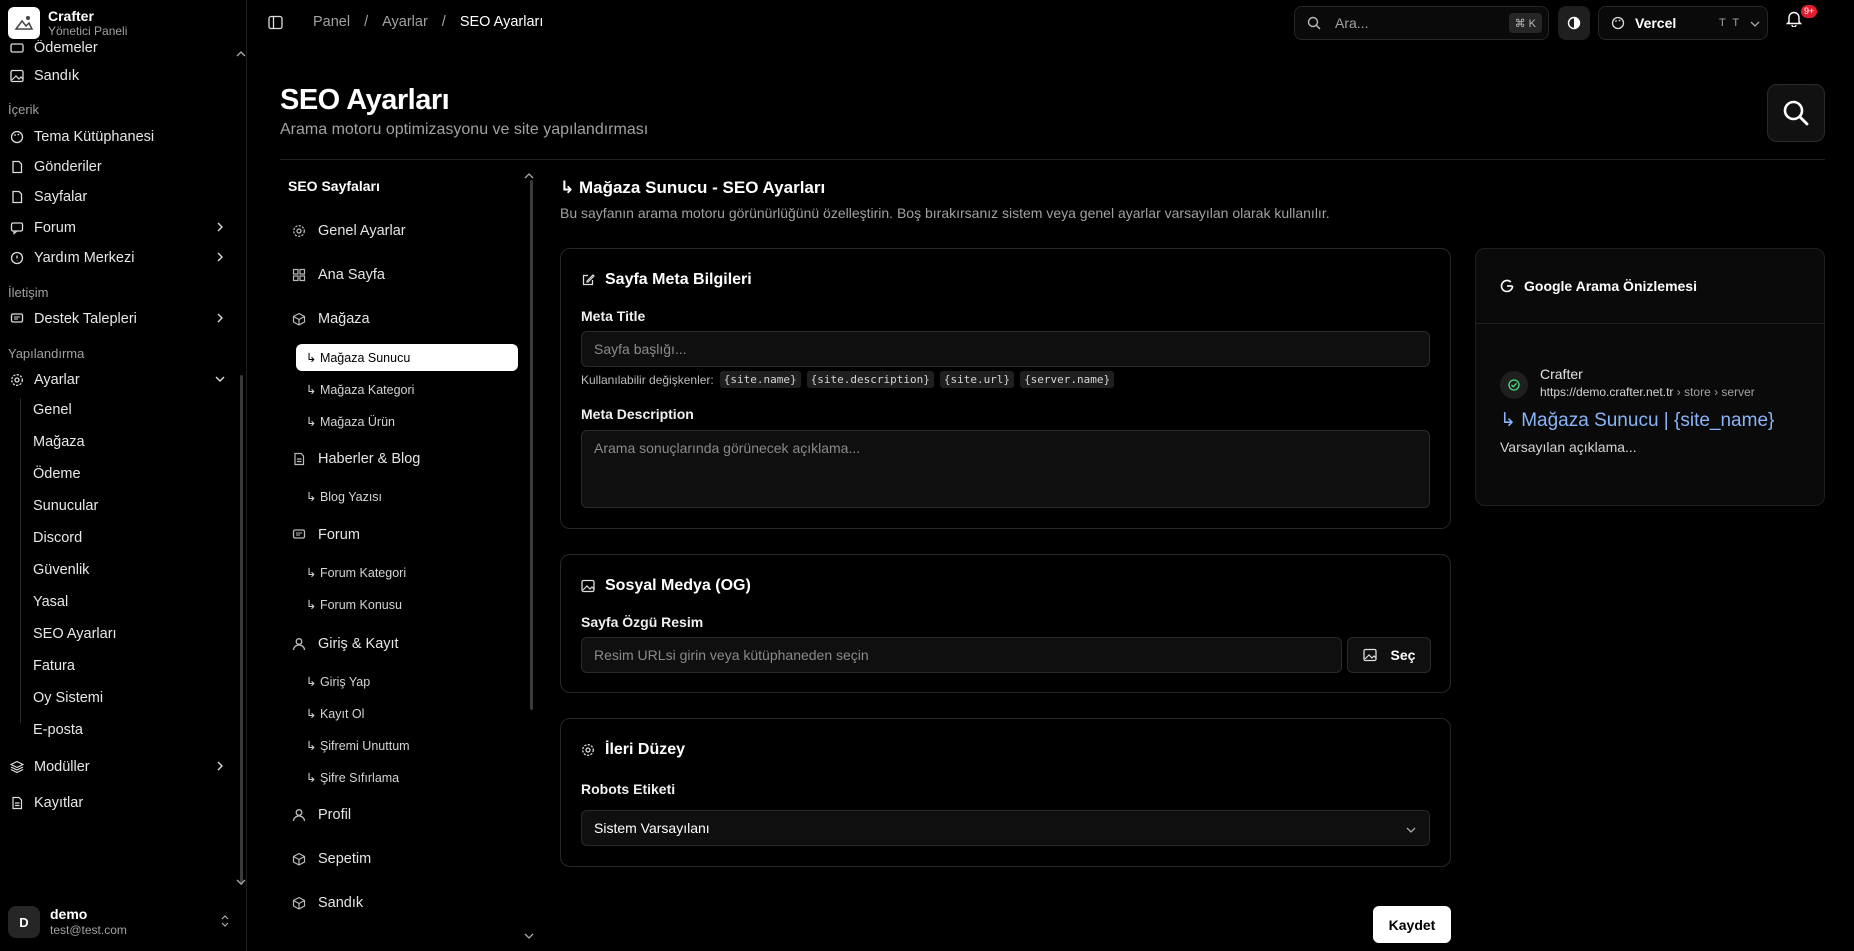 Image resolution: width=1854 pixels, height=951 pixels. Describe the element at coordinates (1005, 828) in the screenshot. I see `robots-select: Sistem Varsayılanı` at that location.